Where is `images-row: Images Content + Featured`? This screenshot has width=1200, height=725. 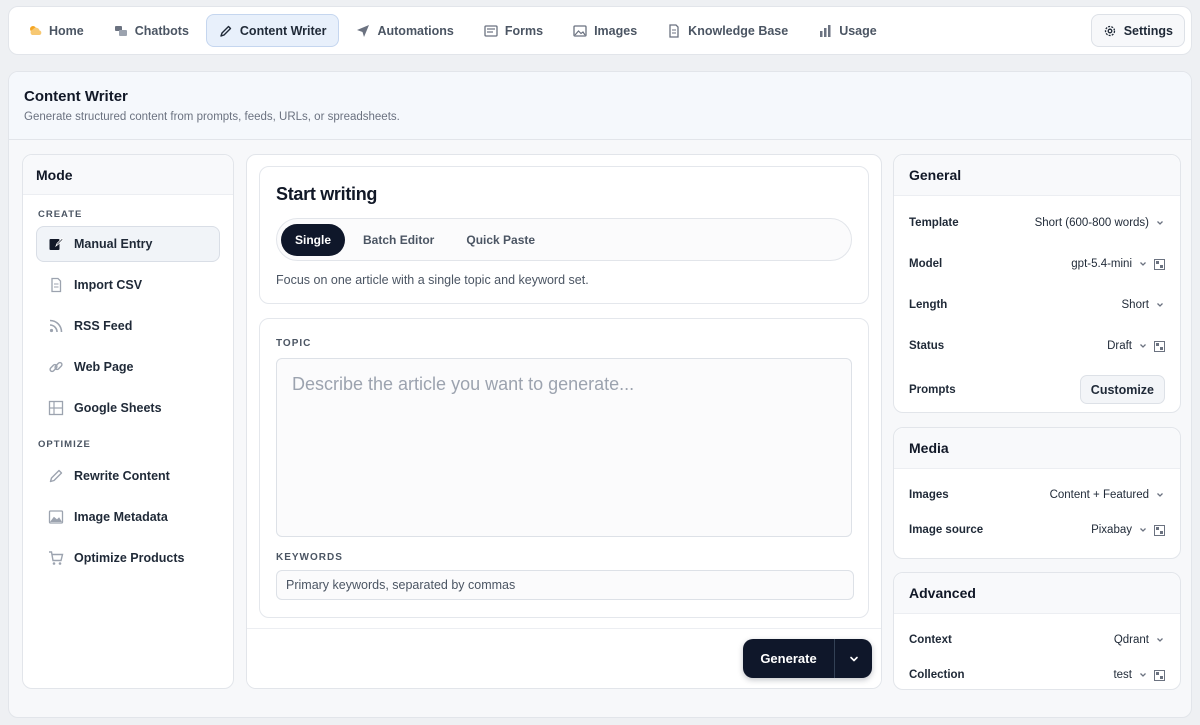
images-row: Images Content + Featured is located at coordinates (1037, 495).